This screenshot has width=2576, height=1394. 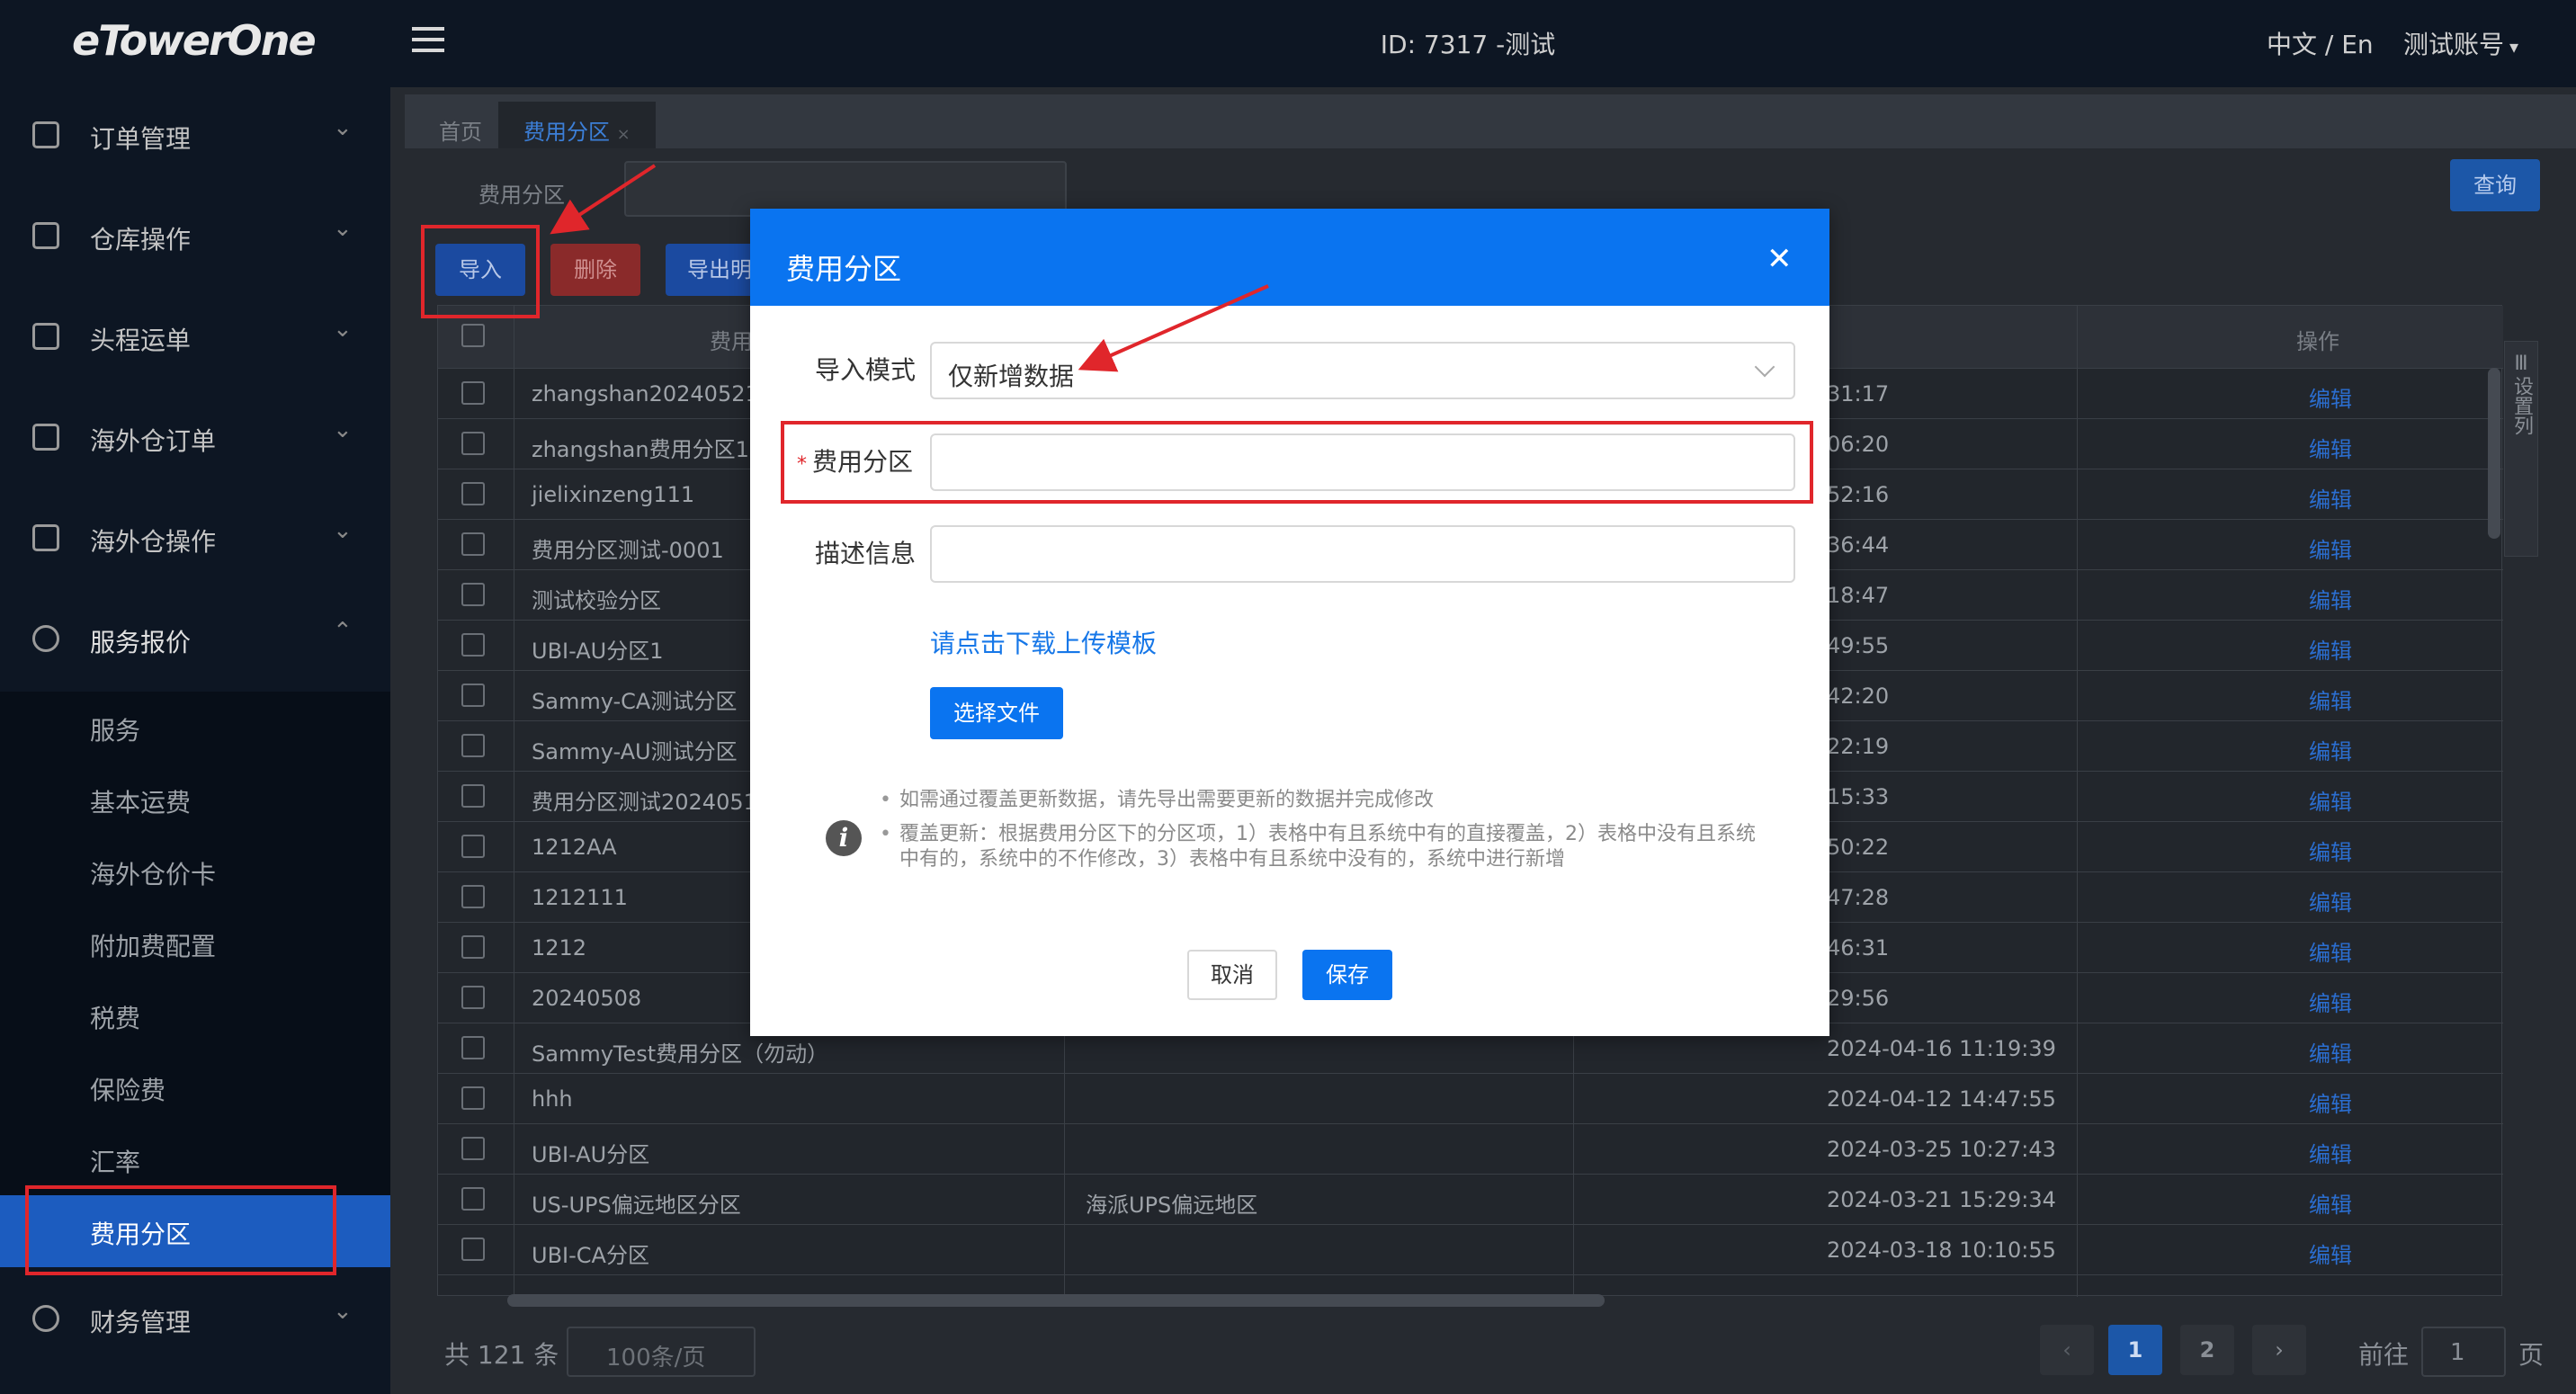 What do you see at coordinates (909, 268) in the screenshot?
I see `annotation-arrows` at bounding box center [909, 268].